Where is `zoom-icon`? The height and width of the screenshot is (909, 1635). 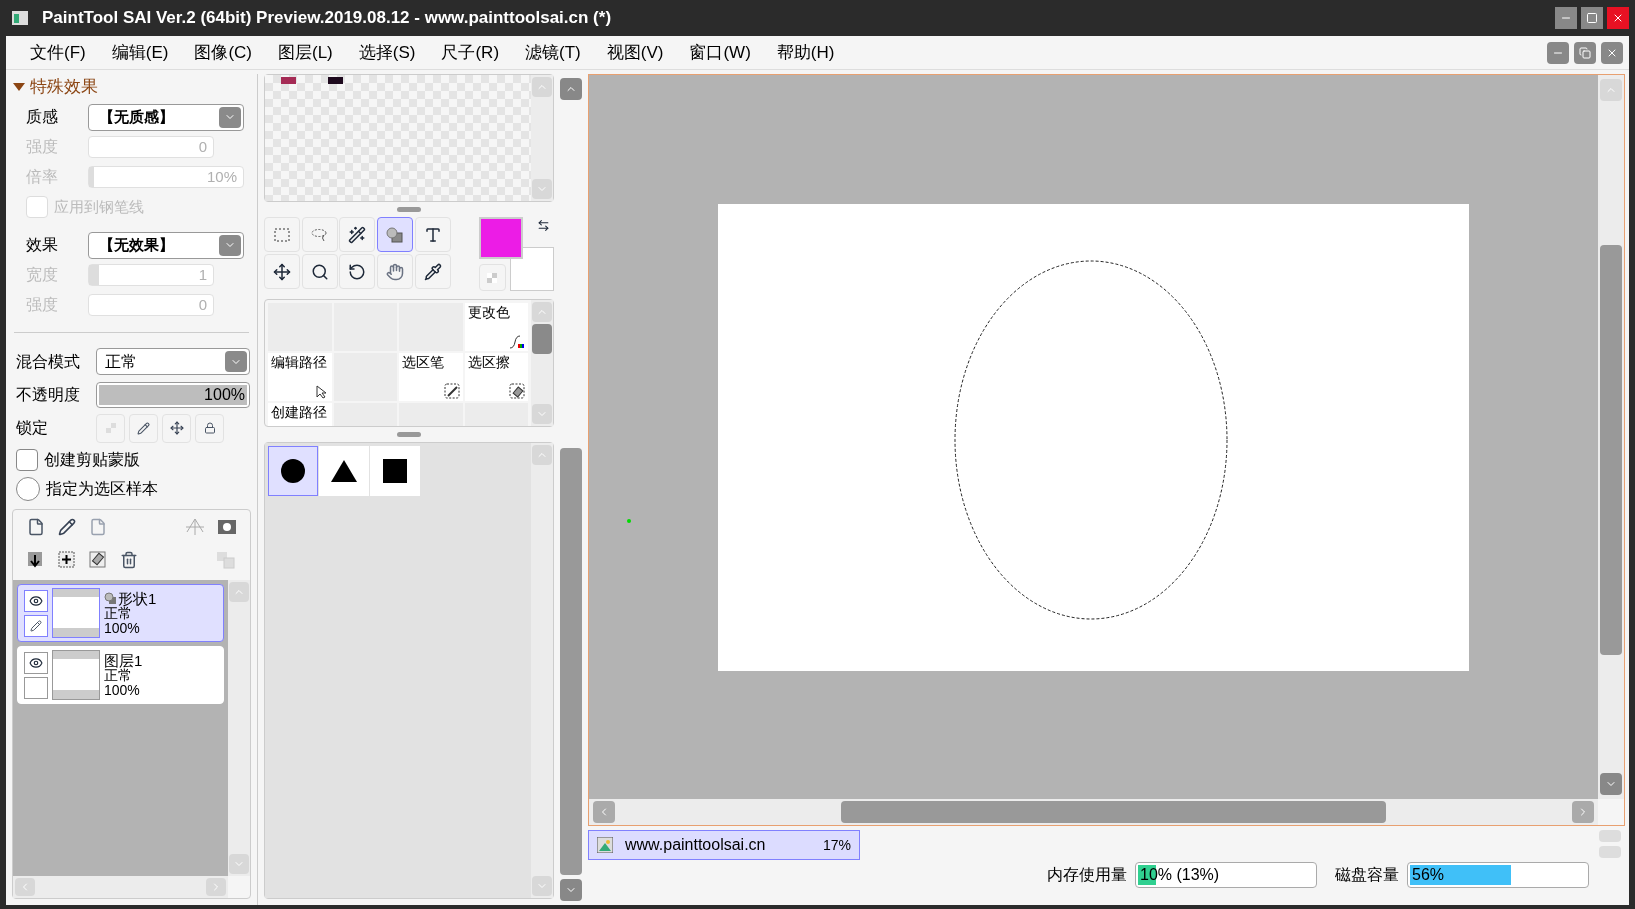
zoom-icon is located at coordinates (319, 271).